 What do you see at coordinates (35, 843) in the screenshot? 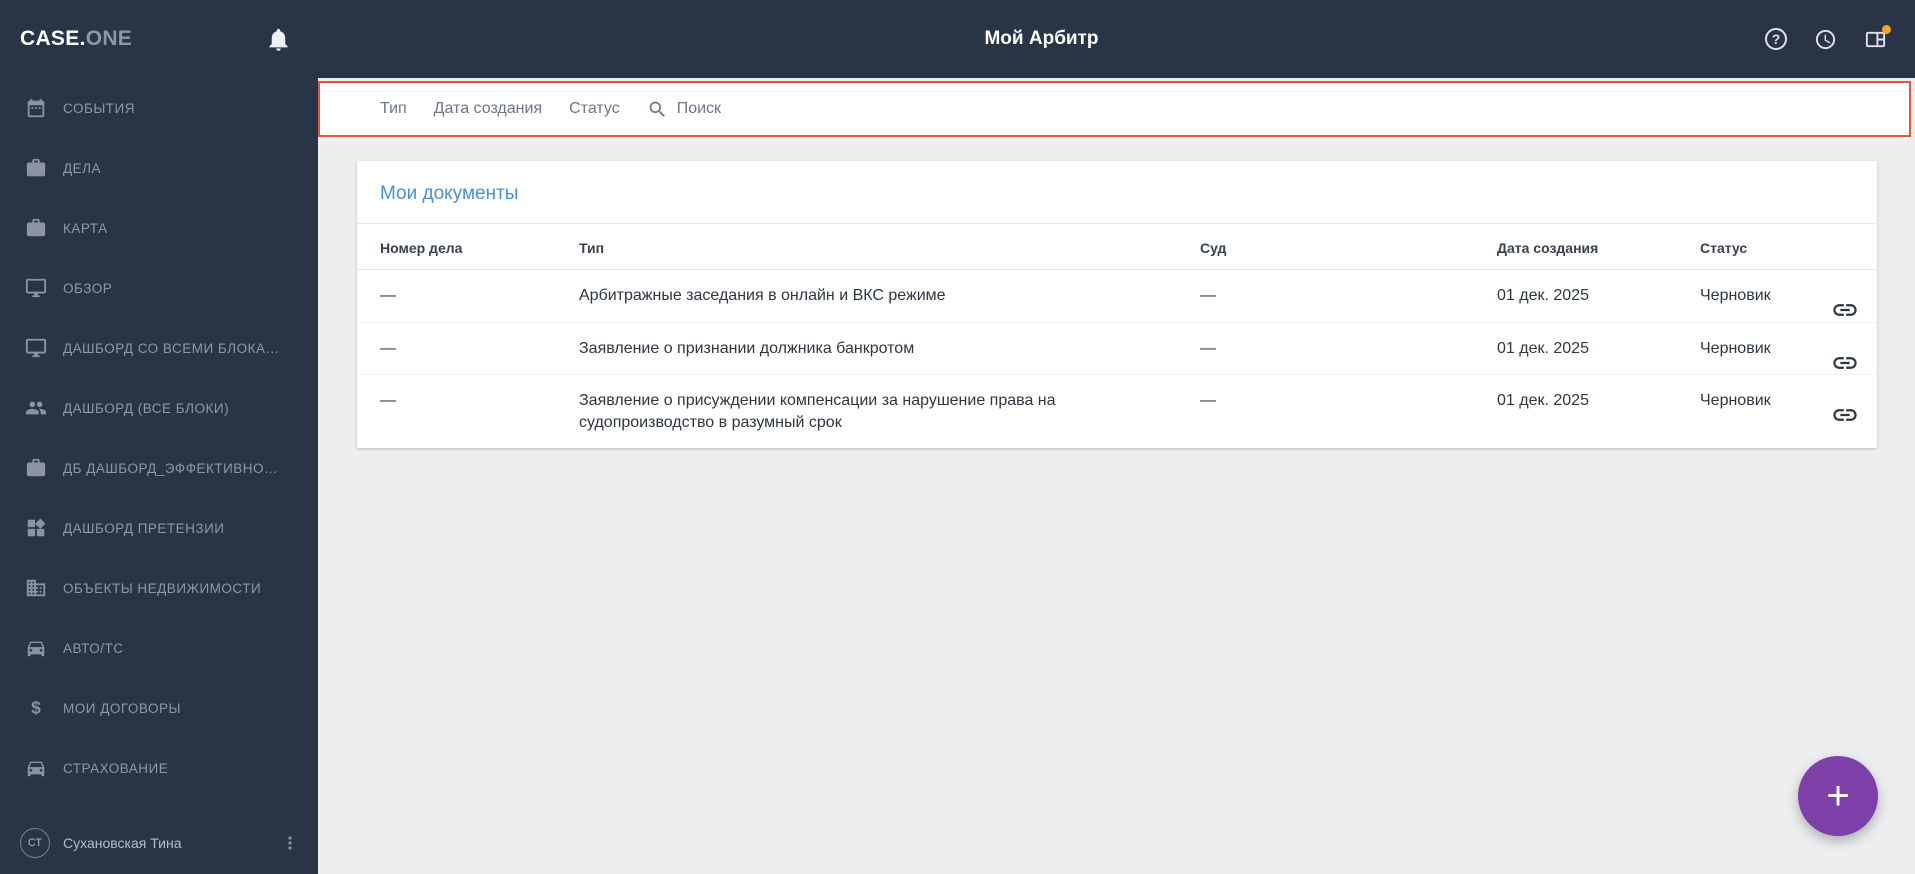
I see `avatar: СТ` at bounding box center [35, 843].